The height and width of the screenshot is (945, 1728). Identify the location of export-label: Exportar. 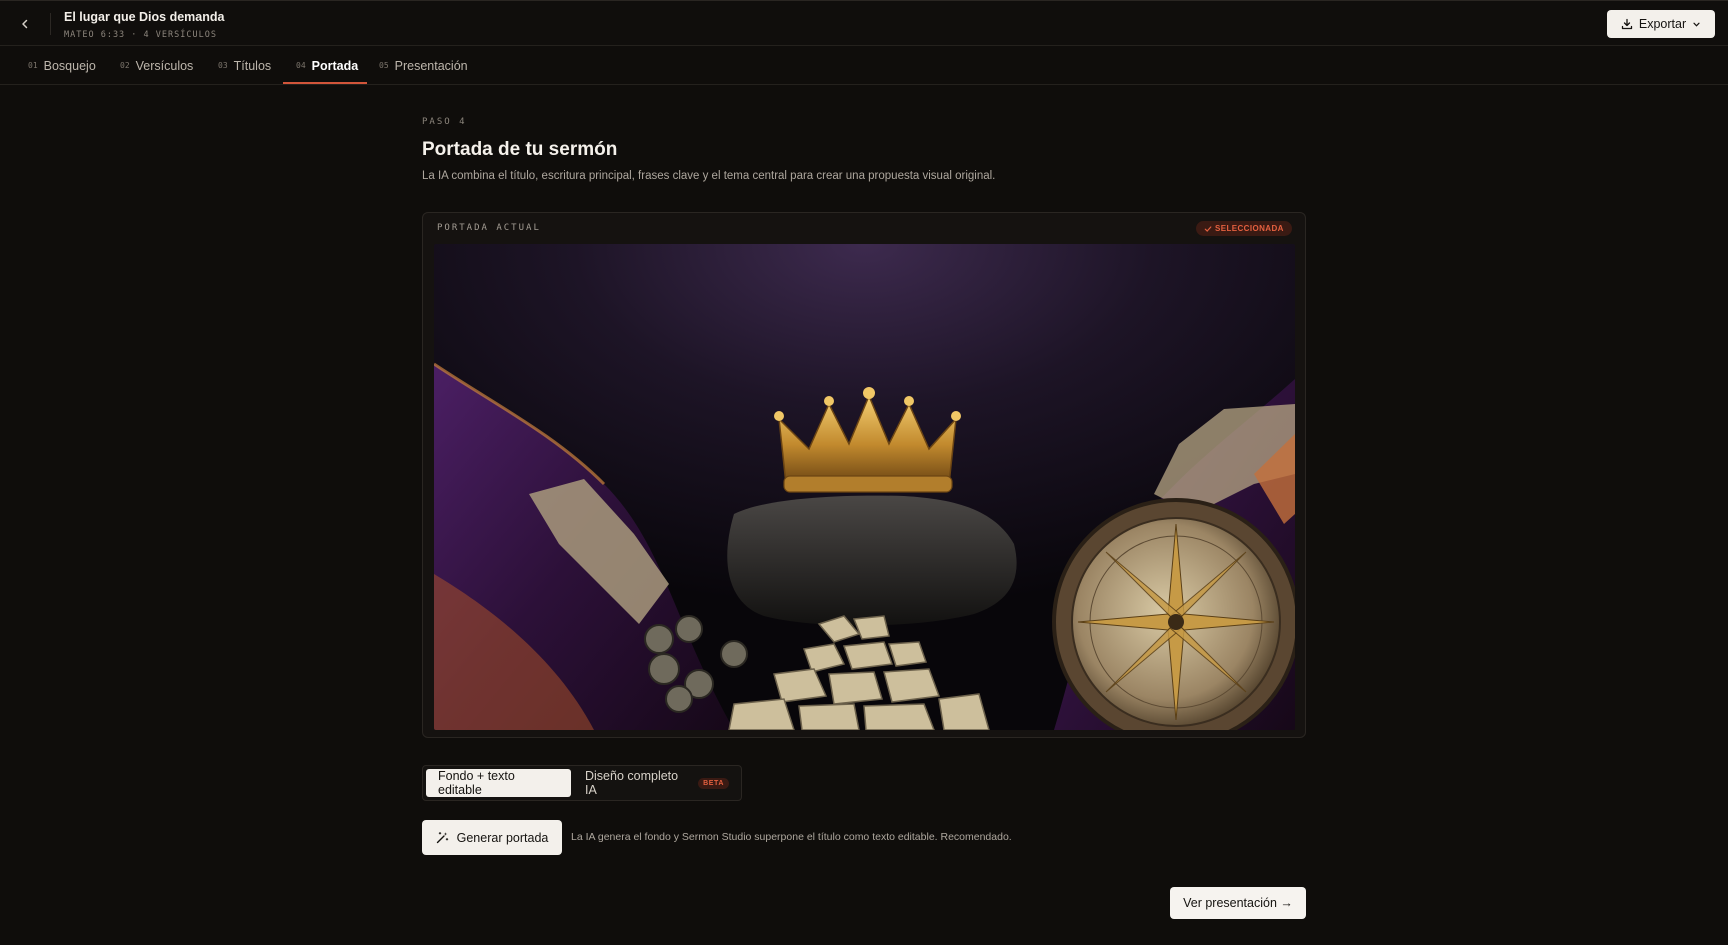
(1662, 24).